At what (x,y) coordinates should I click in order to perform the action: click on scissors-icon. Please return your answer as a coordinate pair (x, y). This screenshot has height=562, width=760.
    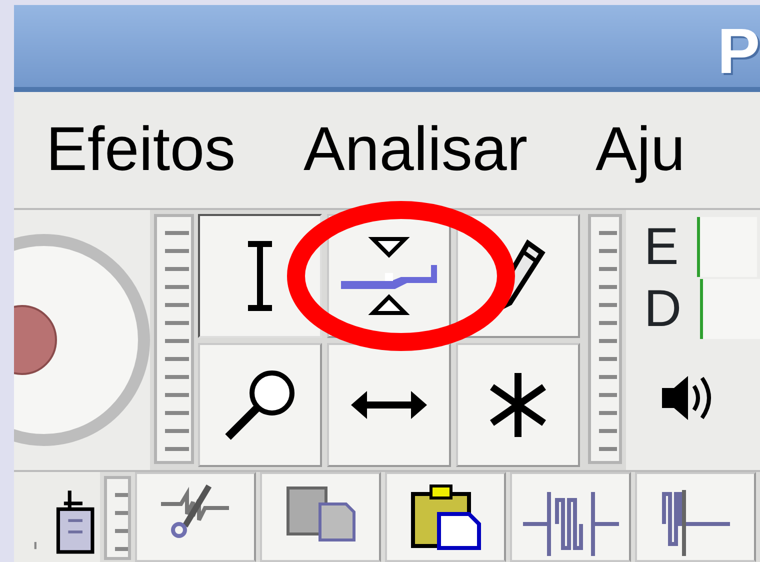
    Looking at the image, I should click on (195, 512).